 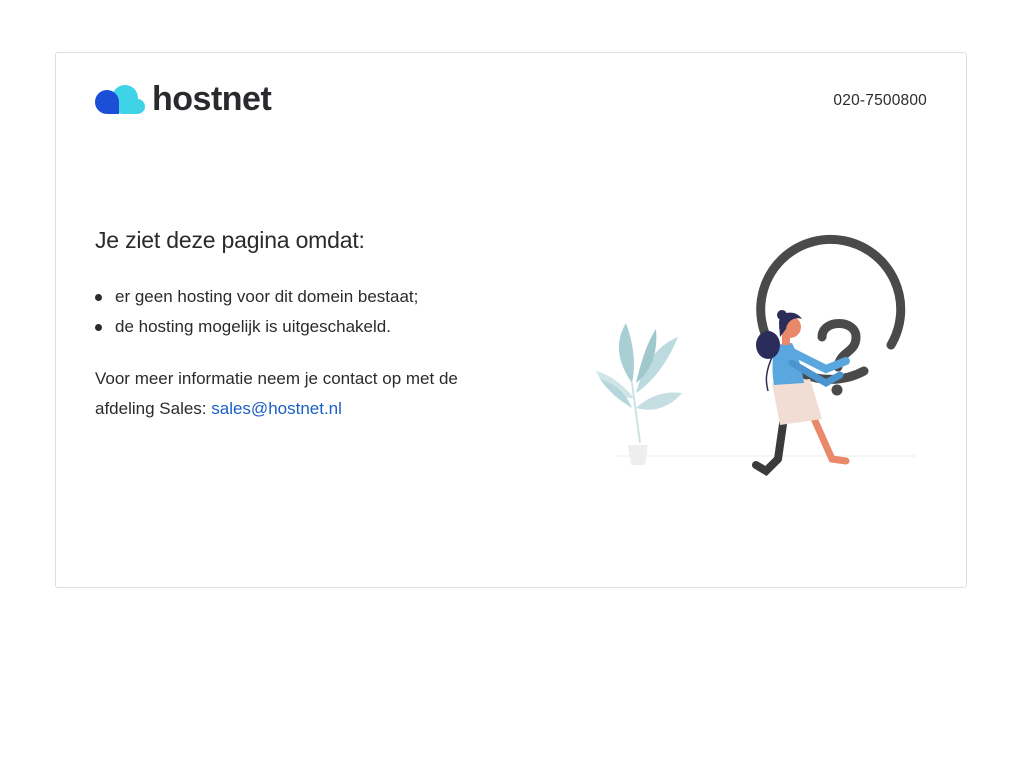 I want to click on list-item: er geen hosting voor dit domein bestaat;, so click(x=256, y=297).